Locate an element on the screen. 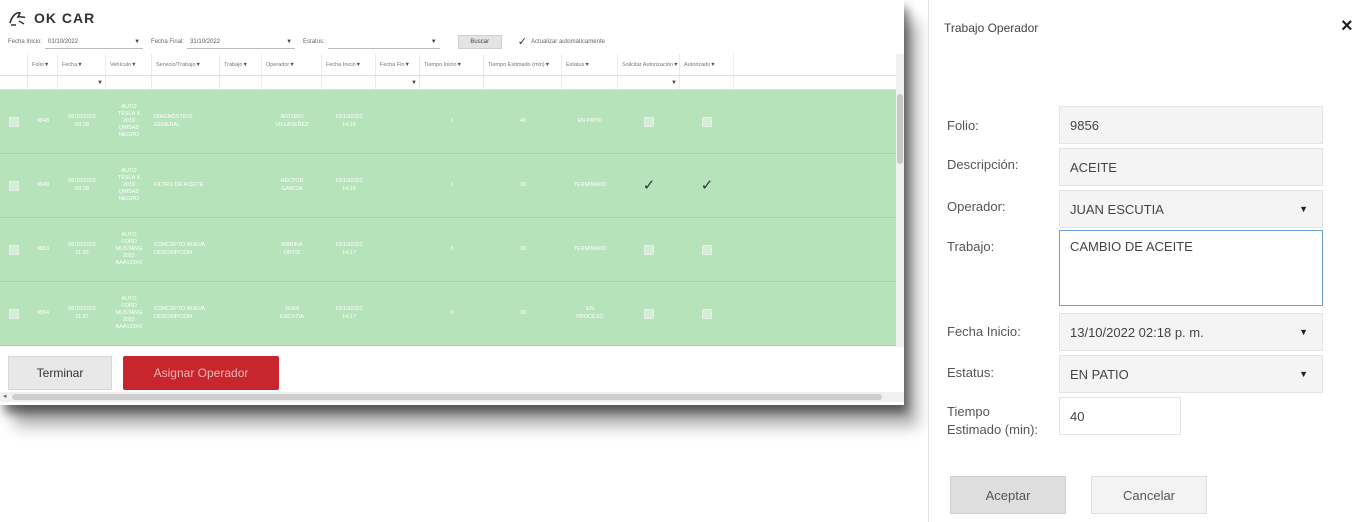 The width and height of the screenshot is (1370, 522). vertical-scrollbar is located at coordinates (900, 200).